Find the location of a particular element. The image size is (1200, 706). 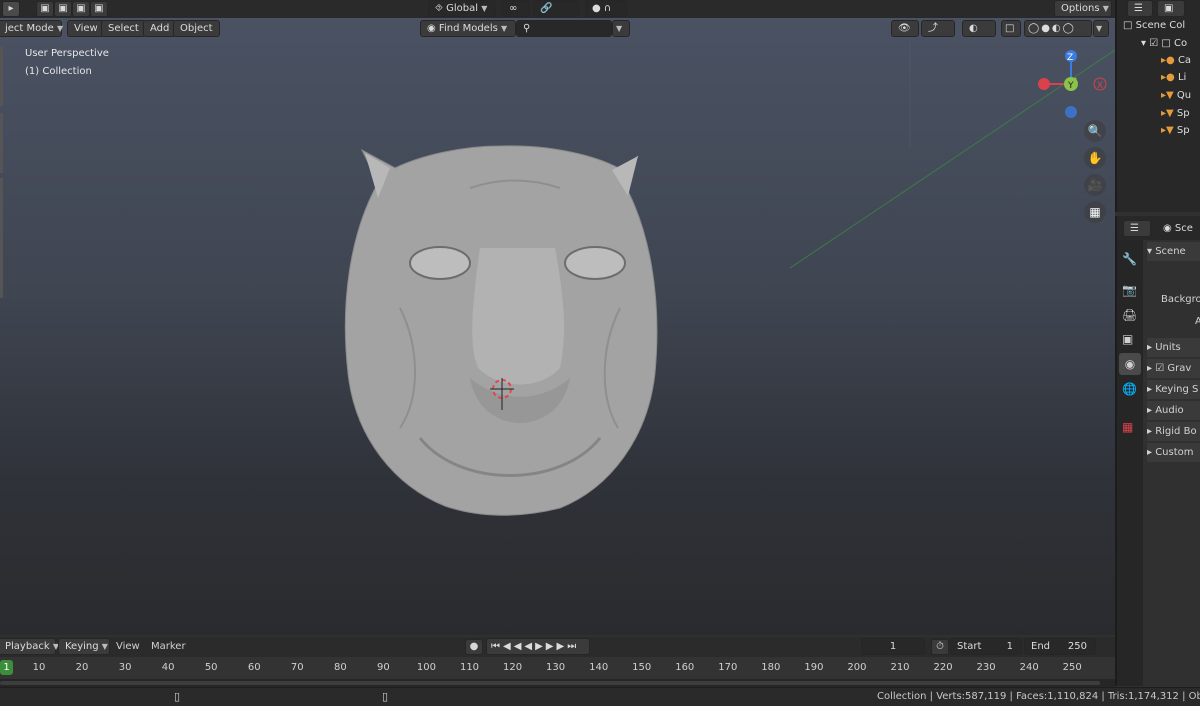

mode-dropdown: ject Mode ▼ is located at coordinates (31, 28).